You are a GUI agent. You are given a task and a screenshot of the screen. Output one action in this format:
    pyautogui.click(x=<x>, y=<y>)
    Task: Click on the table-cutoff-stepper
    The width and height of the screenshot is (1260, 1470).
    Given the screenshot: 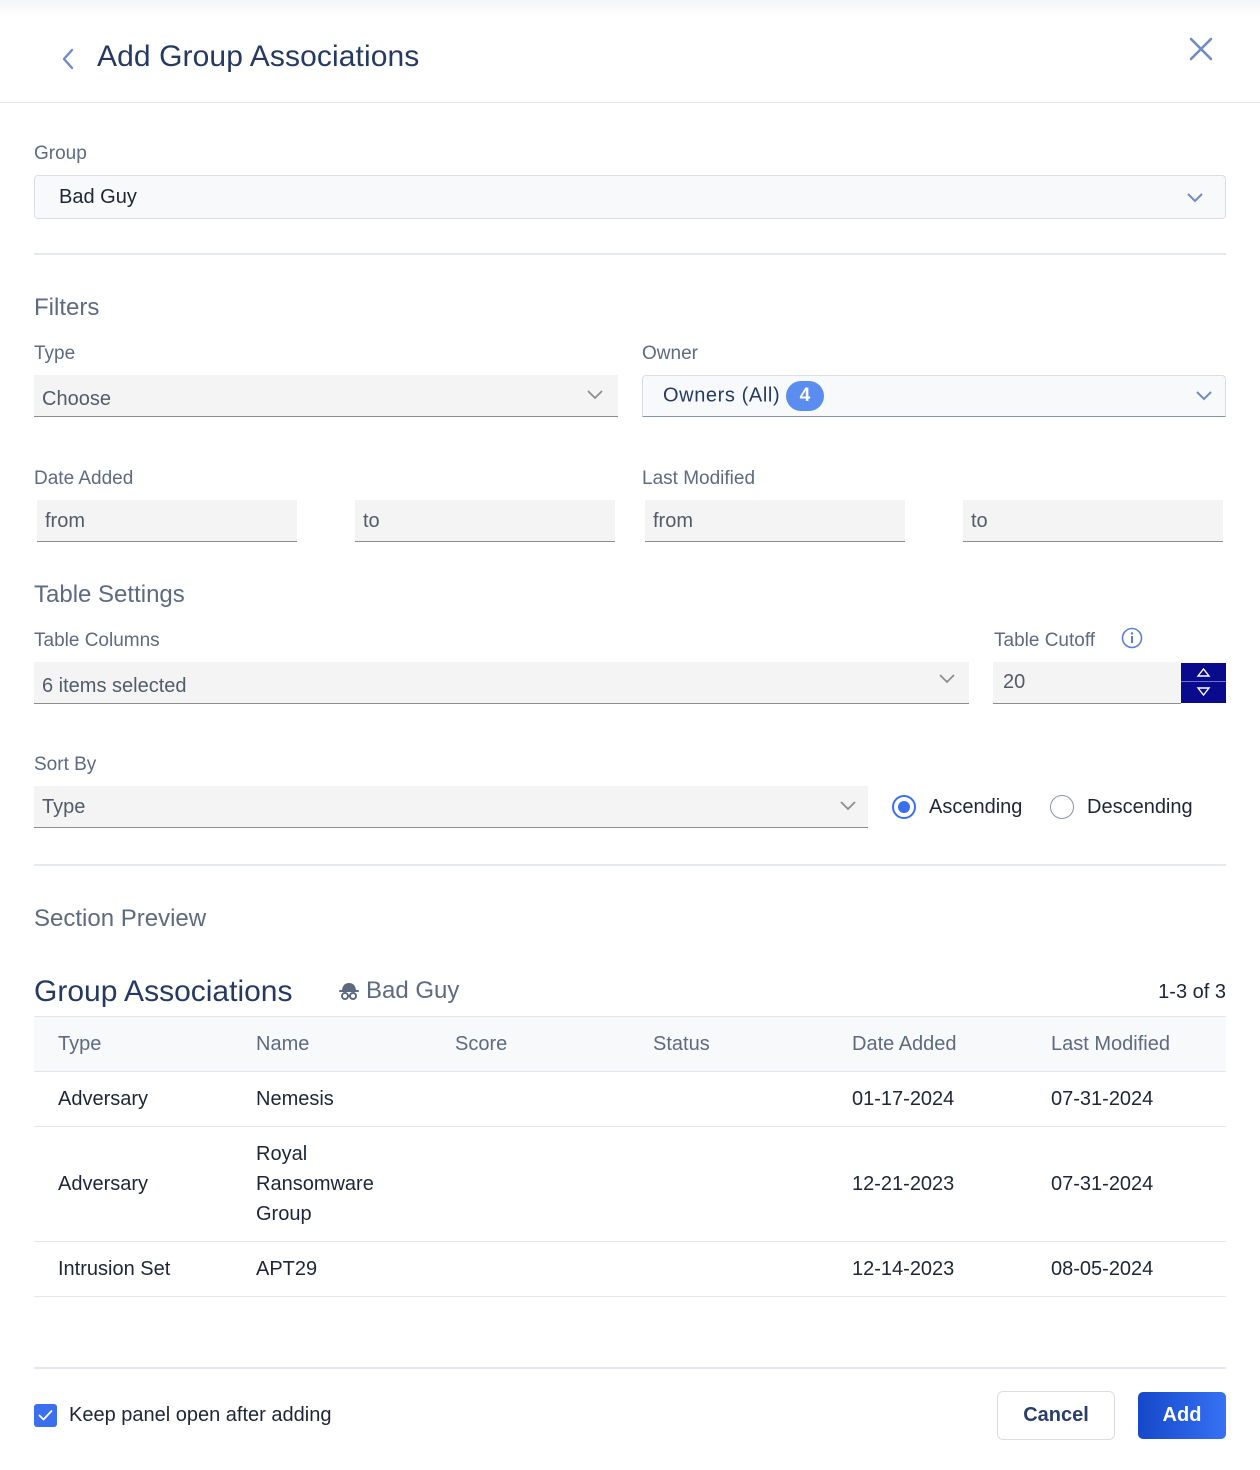 What is the action you would take?
    pyautogui.click(x=1203, y=683)
    